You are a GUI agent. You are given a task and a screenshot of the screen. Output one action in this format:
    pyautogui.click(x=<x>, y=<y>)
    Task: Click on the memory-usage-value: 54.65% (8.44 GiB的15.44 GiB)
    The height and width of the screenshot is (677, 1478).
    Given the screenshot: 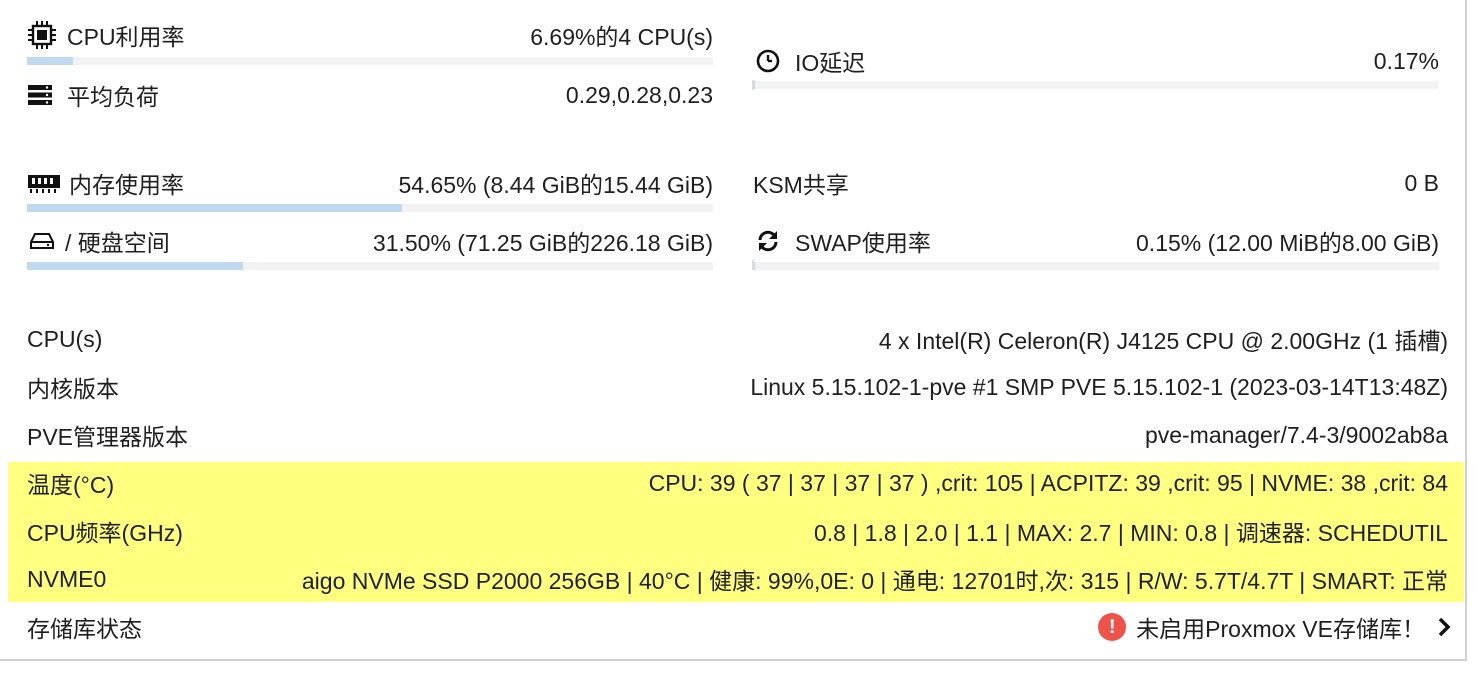 What is the action you would take?
    pyautogui.click(x=556, y=185)
    